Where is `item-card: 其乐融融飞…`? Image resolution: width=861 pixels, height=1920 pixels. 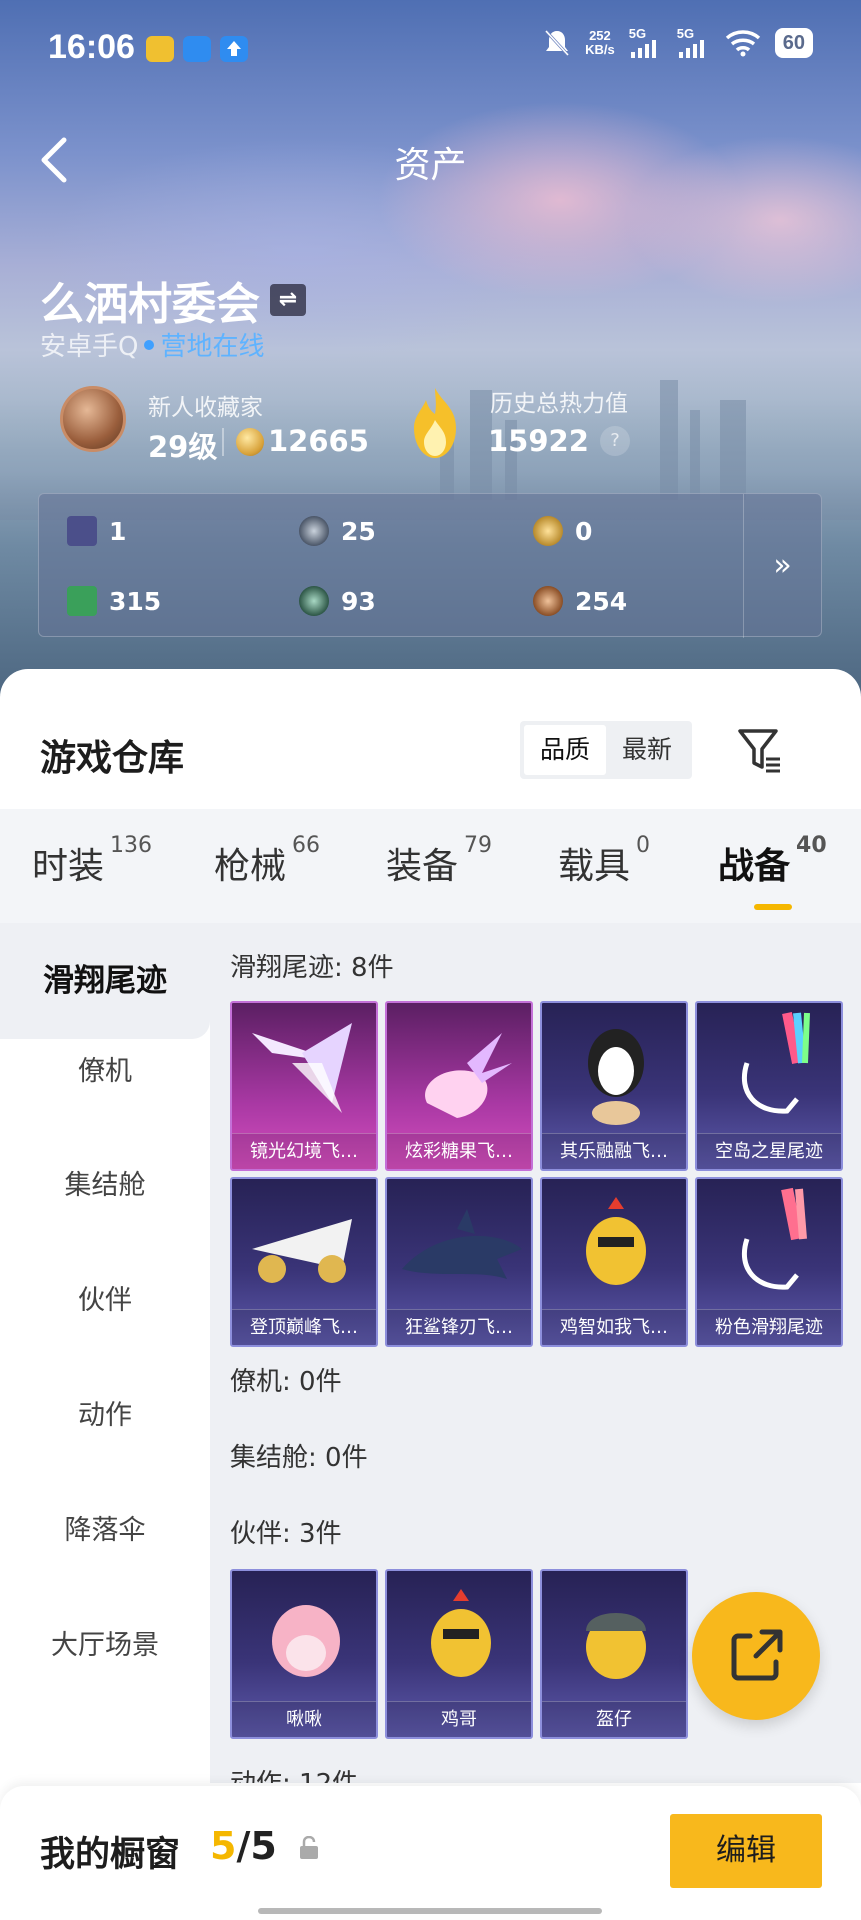
item-card: 其乐融融飞… is located at coordinates (614, 1086).